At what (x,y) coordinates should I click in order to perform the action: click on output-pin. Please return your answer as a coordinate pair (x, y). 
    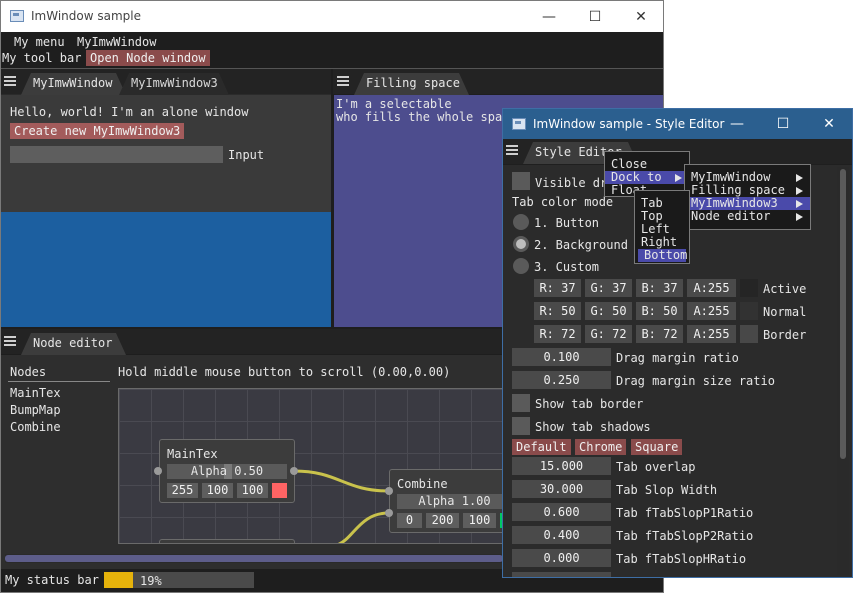
    Looking at the image, I should click on (294, 471).